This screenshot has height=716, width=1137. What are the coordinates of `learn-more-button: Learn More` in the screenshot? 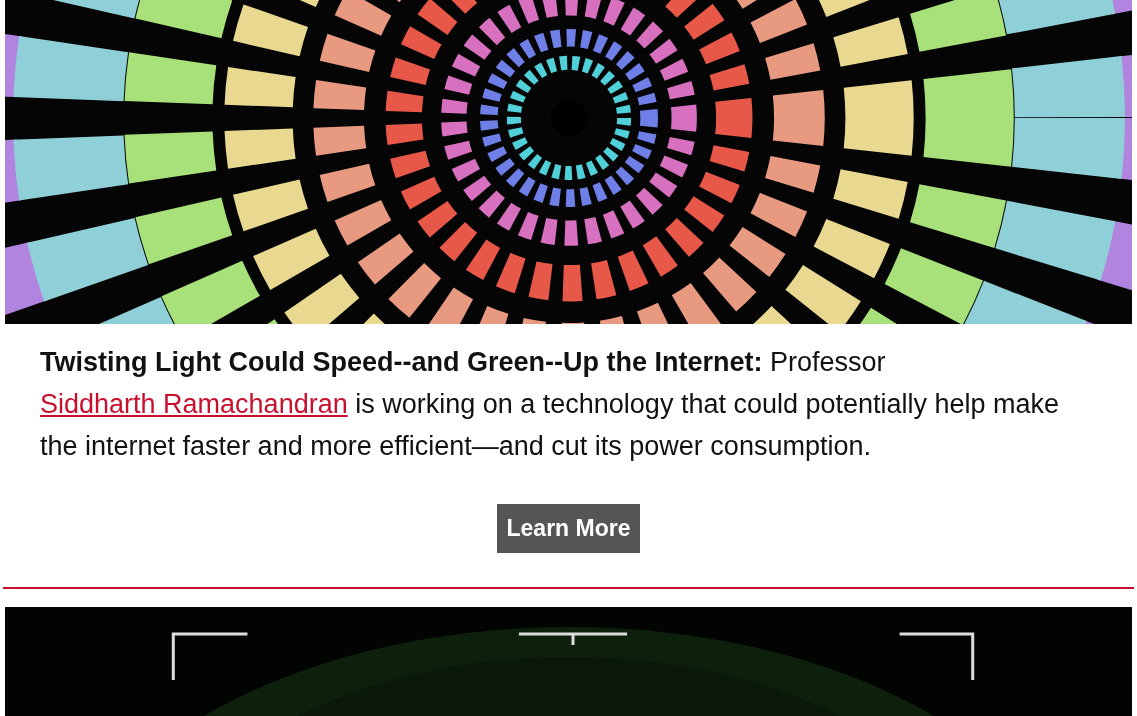 It's located at (568, 528).